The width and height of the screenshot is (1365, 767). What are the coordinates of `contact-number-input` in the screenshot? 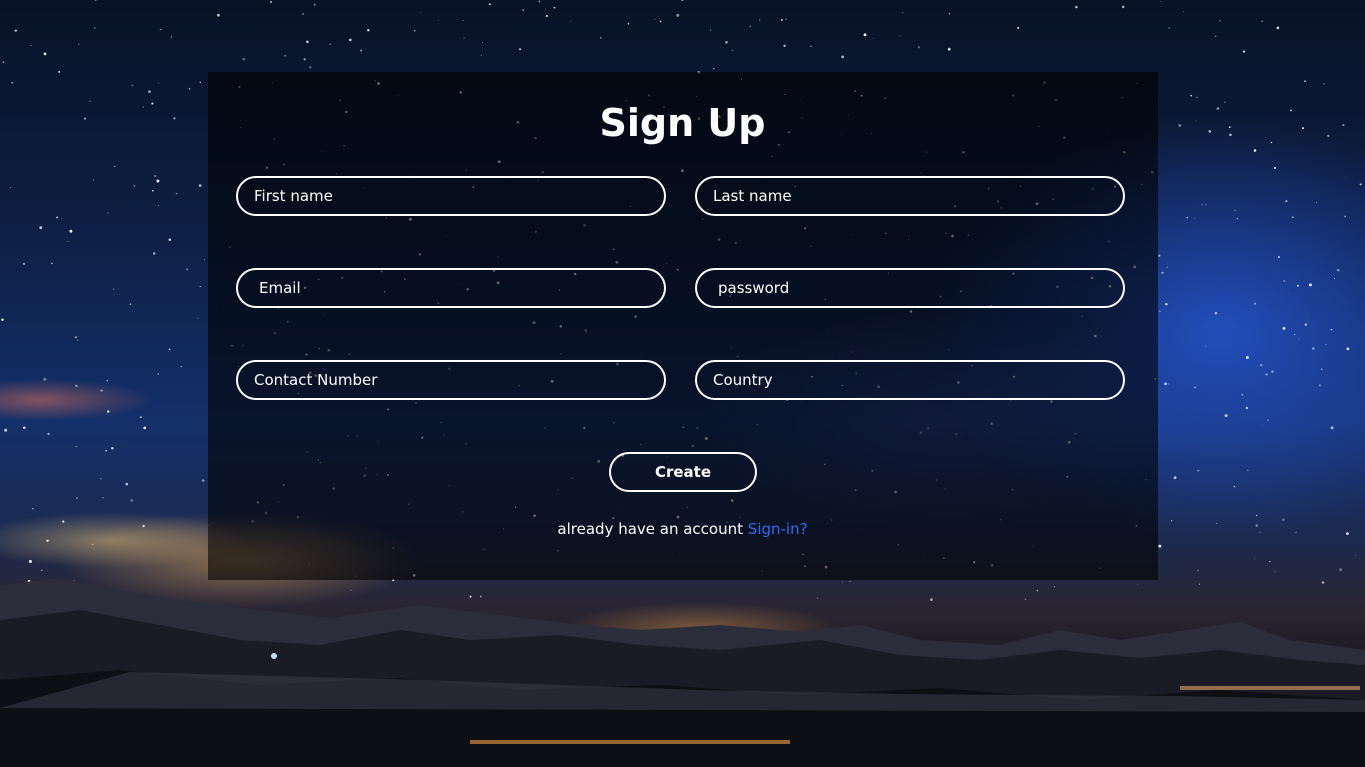 It's located at (451, 380).